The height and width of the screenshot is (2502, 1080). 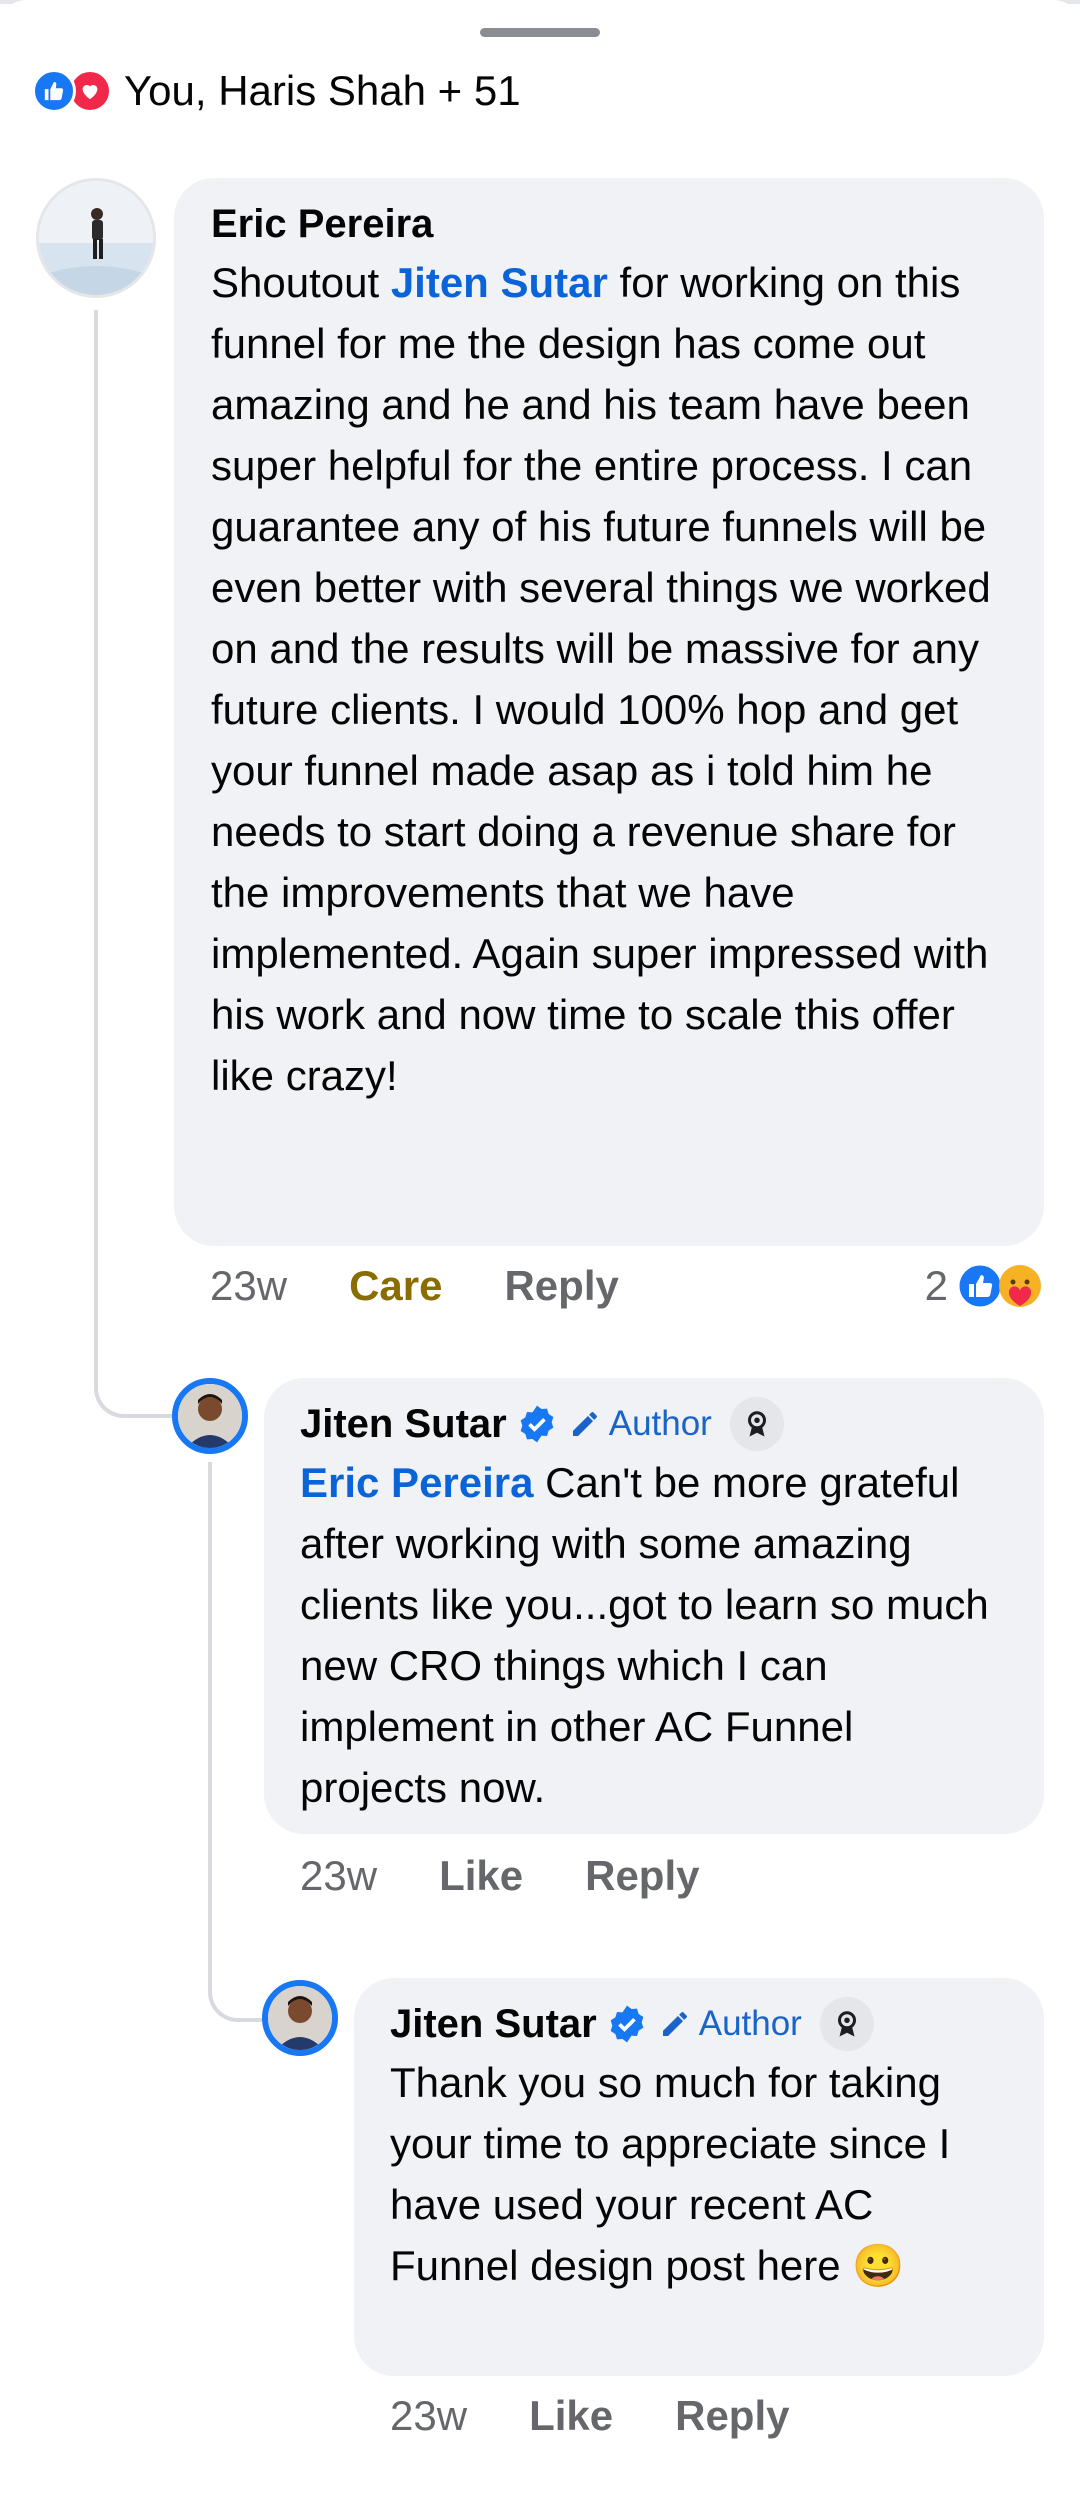 I want to click on care-icon, so click(x=1020, y=1286).